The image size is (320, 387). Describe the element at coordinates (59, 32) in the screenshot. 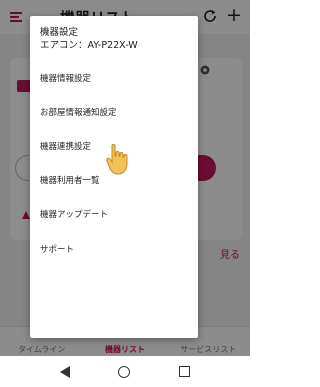

I see `menu-title: 機器設定` at that location.